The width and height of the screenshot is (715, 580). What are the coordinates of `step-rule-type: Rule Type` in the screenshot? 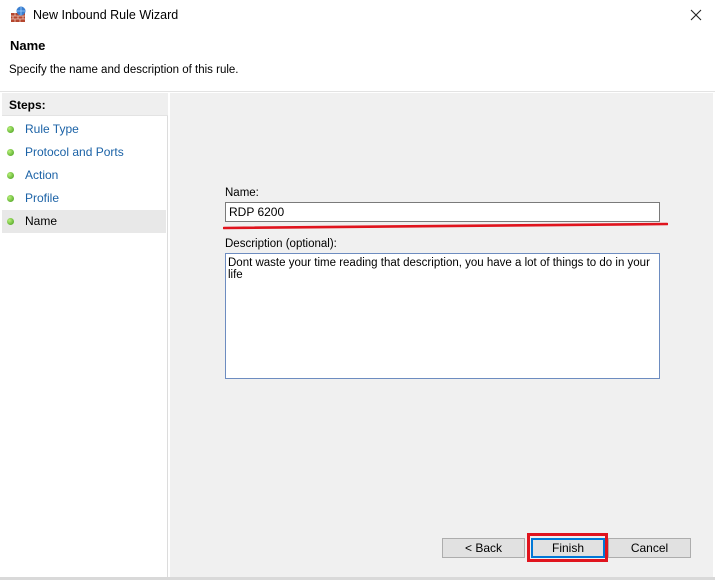 It's located at (84, 129).